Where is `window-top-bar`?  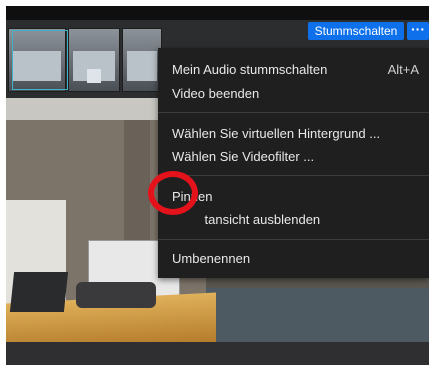 window-top-bar is located at coordinates (217, 13).